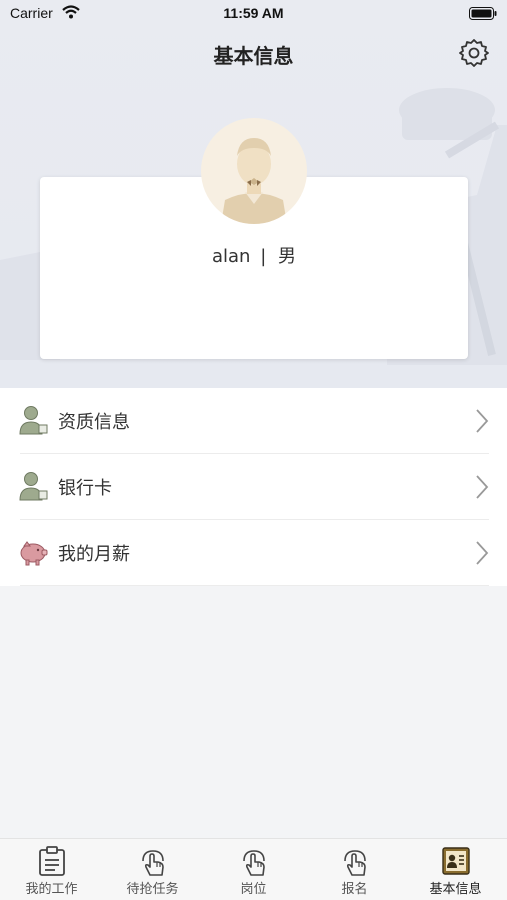 Image resolution: width=507 pixels, height=900 pixels. I want to click on status-bar: Carrier 11:59 AM, so click(253, 13).